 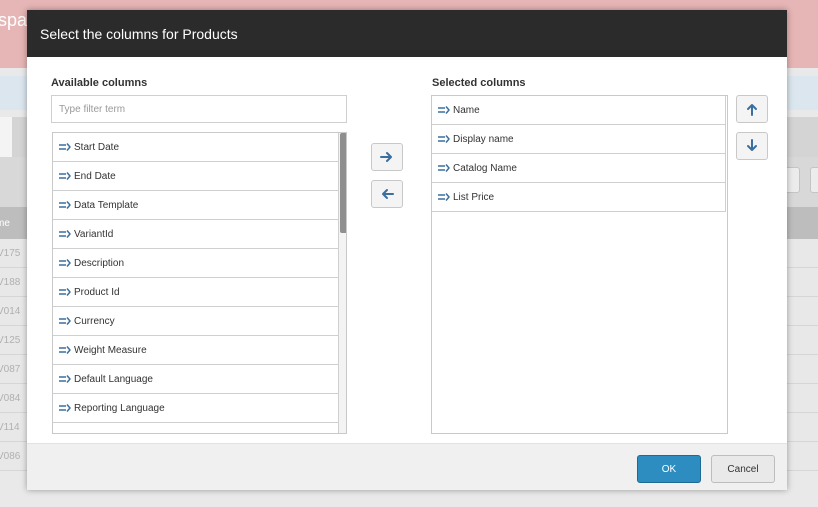 I want to click on column-item-label: Weight Measure, so click(x=110, y=350).